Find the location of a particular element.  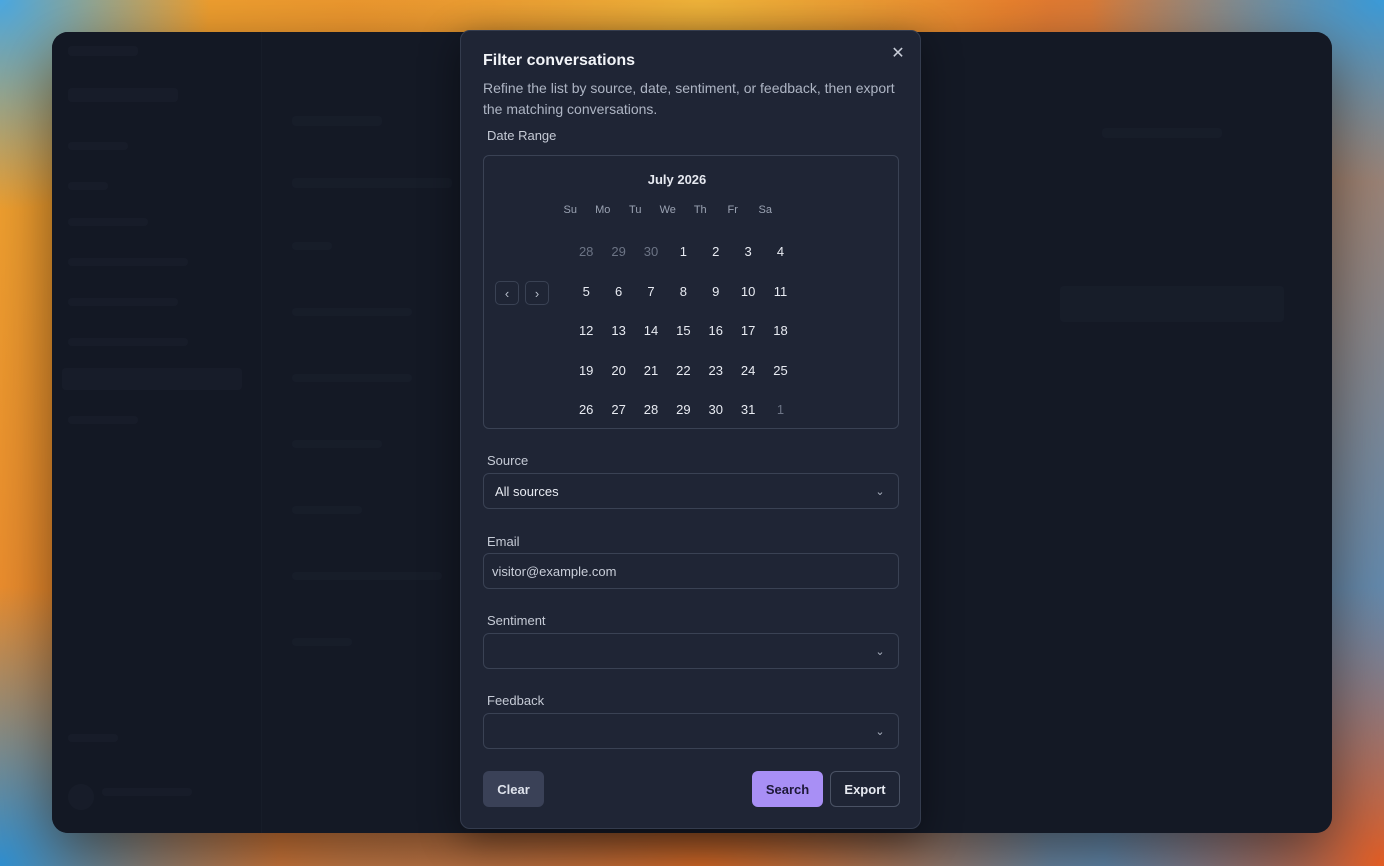

dialog-title: Filter conversations is located at coordinates (559, 60).